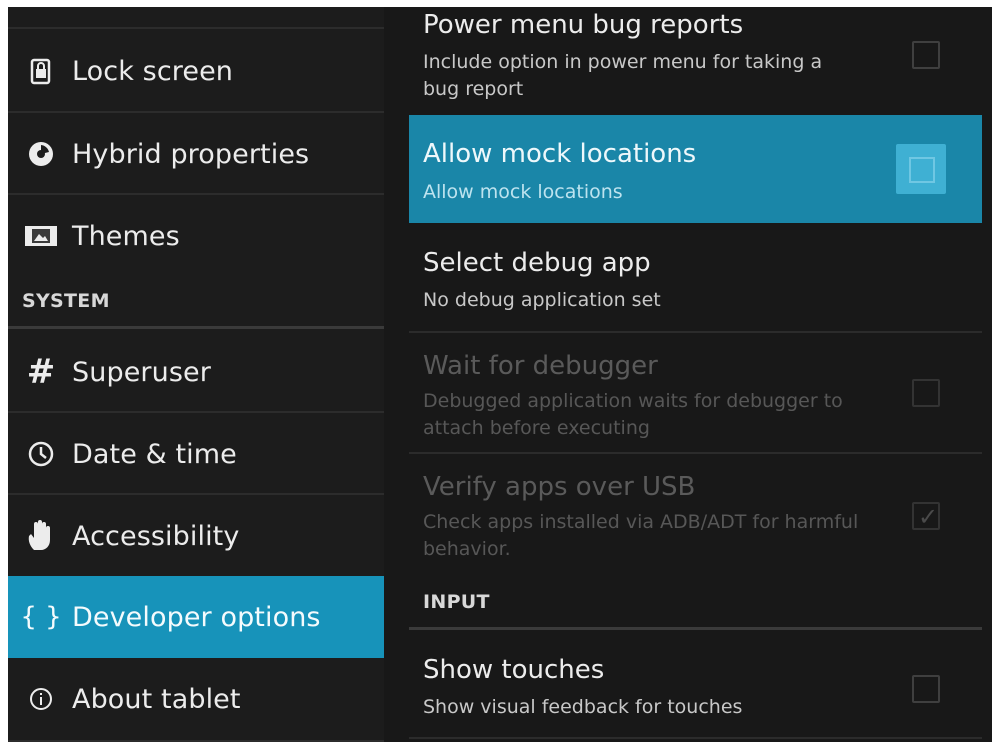 The width and height of the screenshot is (992, 742). What do you see at coordinates (41, 236) in the screenshot?
I see `themes-icon` at bounding box center [41, 236].